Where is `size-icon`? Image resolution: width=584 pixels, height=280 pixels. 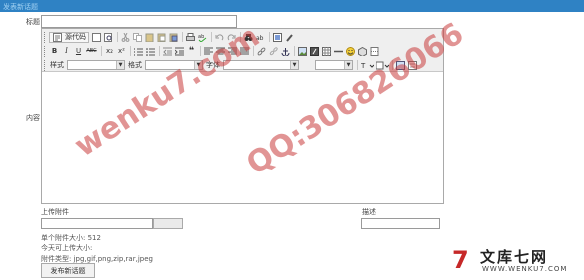 size-icon is located at coordinates (308, 65).